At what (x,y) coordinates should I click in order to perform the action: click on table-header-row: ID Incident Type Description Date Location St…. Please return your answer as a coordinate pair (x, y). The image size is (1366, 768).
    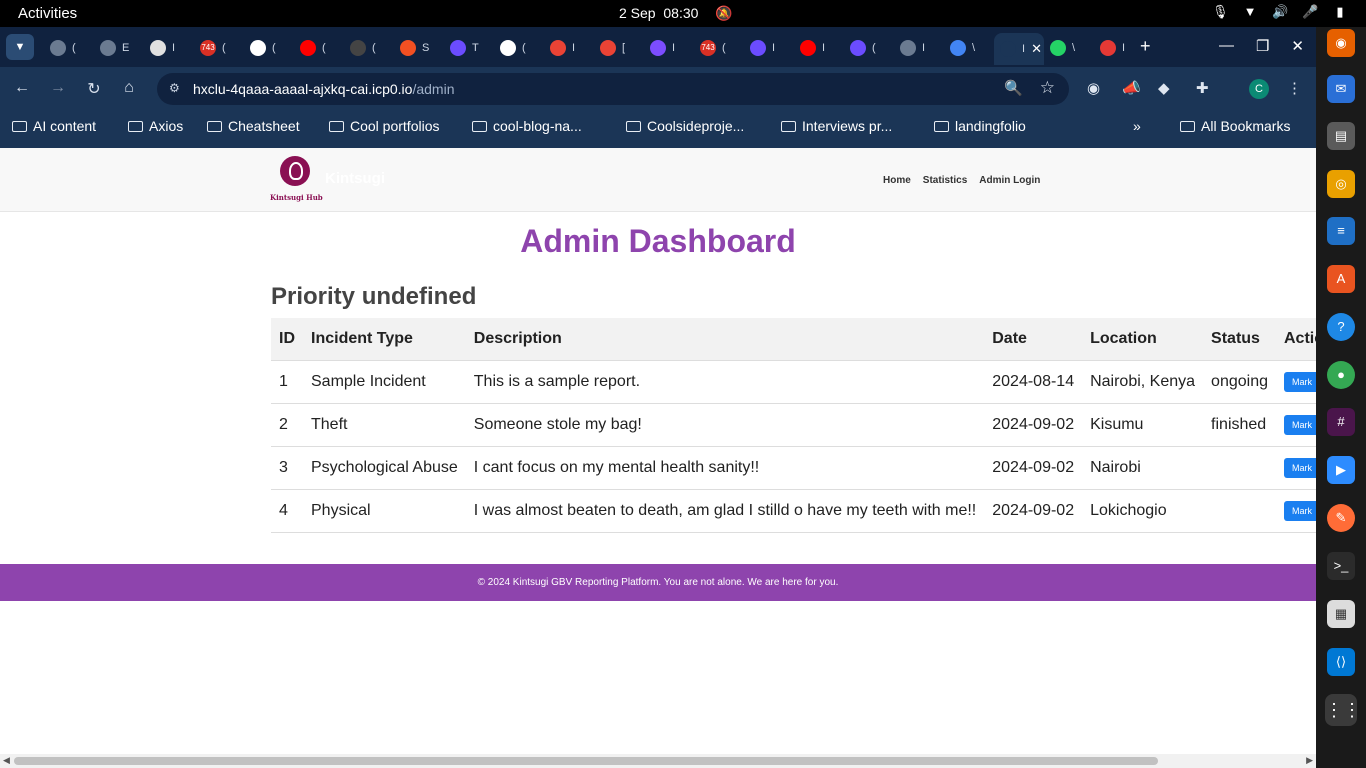
    Looking at the image, I should click on (793, 339).